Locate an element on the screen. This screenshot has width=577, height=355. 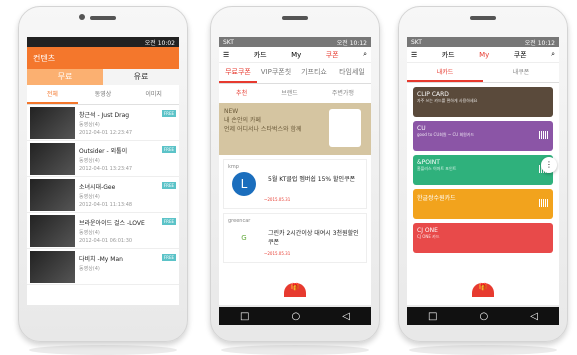
tab-free: 무료 is located at coordinates (65, 77).